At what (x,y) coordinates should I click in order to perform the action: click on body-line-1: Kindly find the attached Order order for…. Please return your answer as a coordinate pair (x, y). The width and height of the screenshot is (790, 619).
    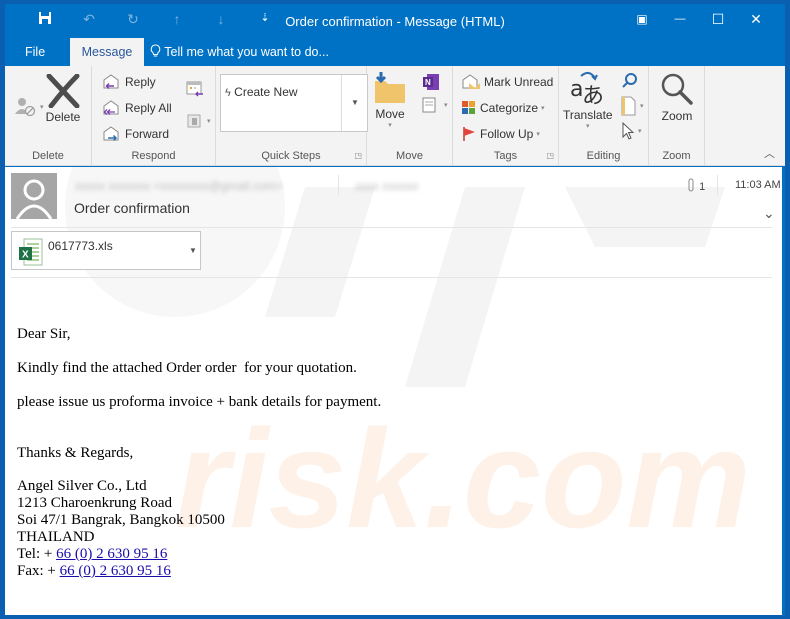
    Looking at the image, I should click on (187, 368).